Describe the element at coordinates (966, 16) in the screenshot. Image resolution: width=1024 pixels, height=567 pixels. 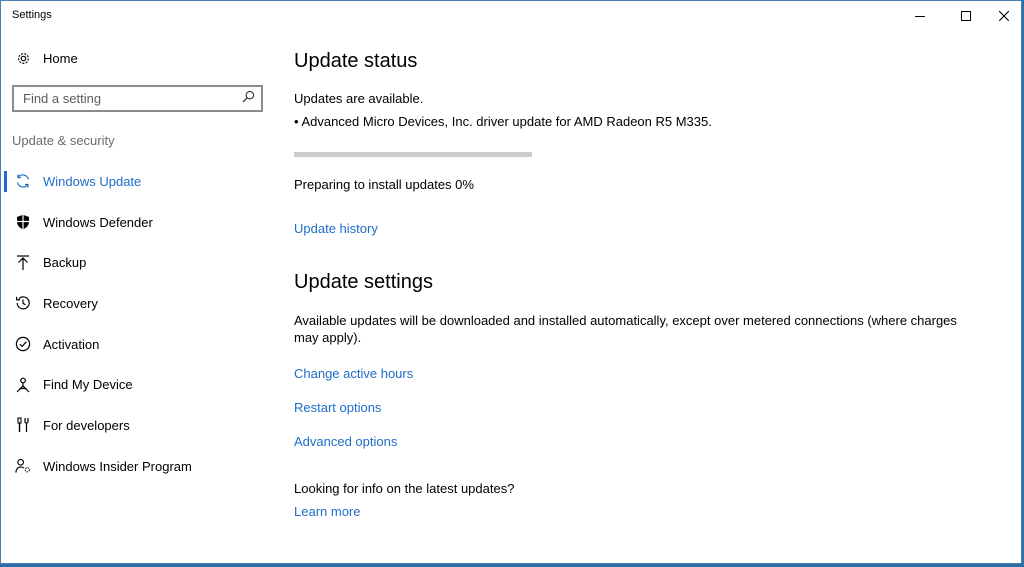
I see `maximize-icon` at that location.